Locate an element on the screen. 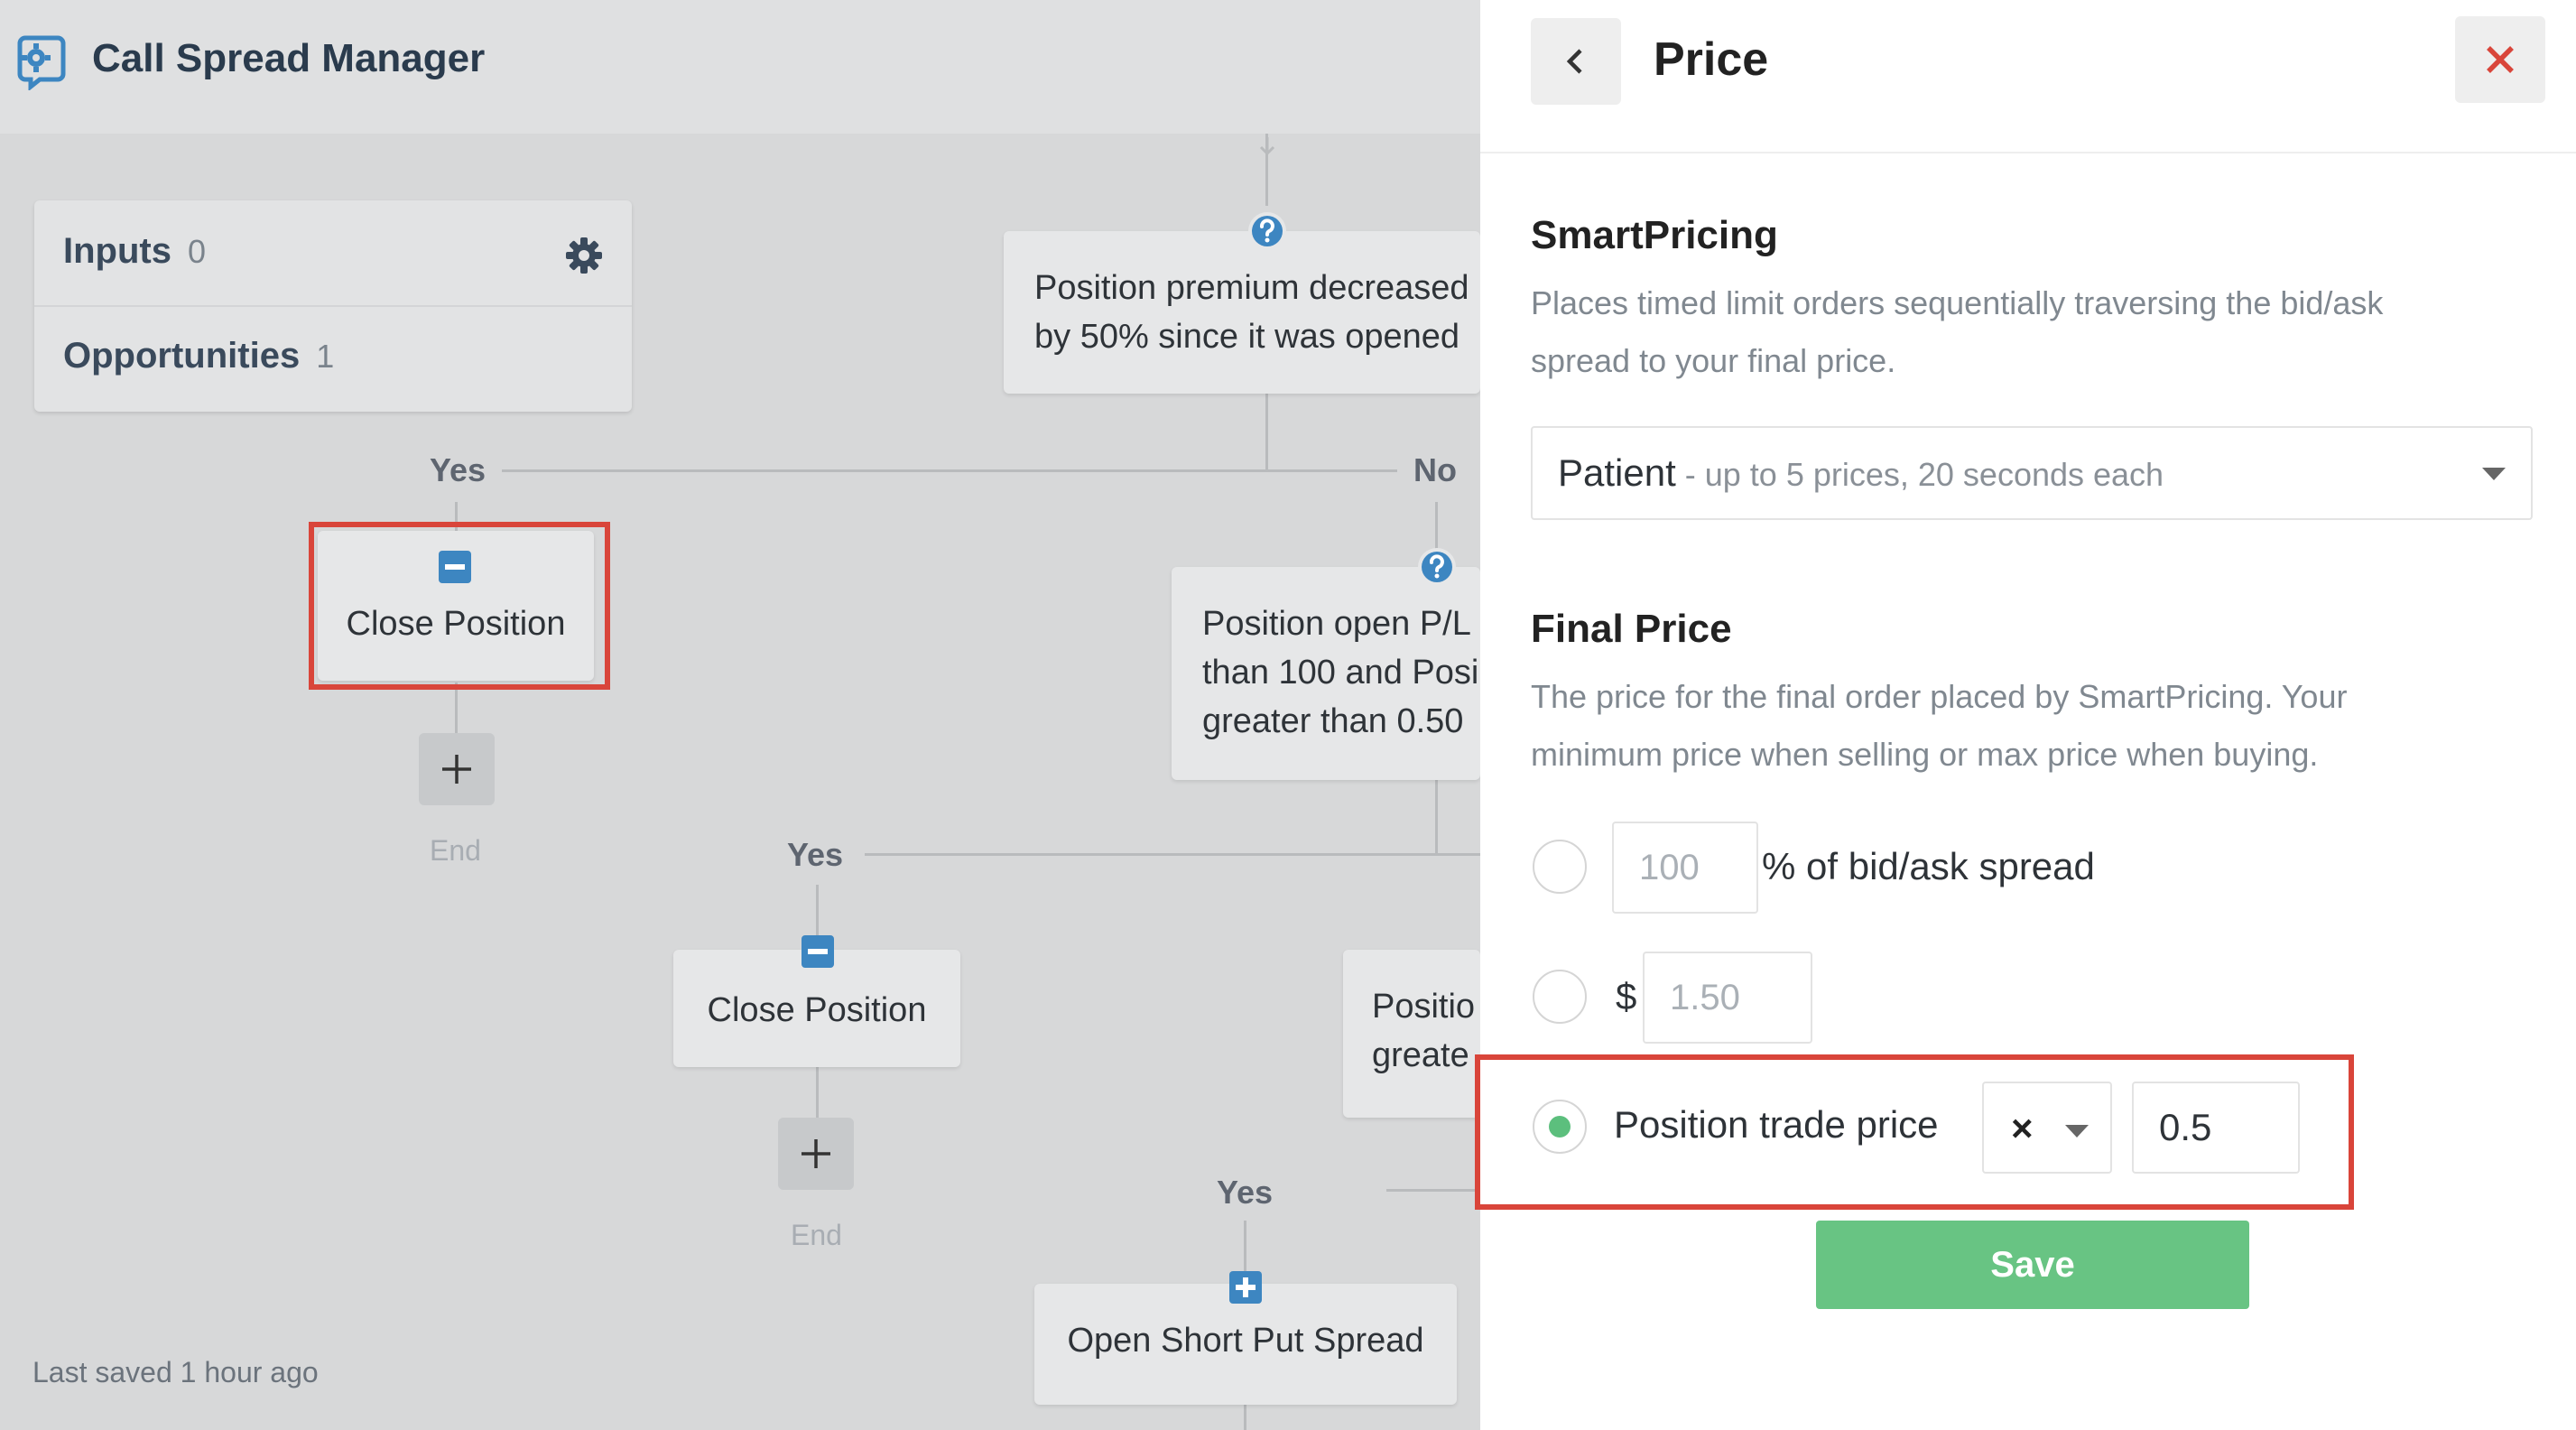 The width and height of the screenshot is (2576, 1430). inputs-row: Inputs 0 is located at coordinates (134, 252).